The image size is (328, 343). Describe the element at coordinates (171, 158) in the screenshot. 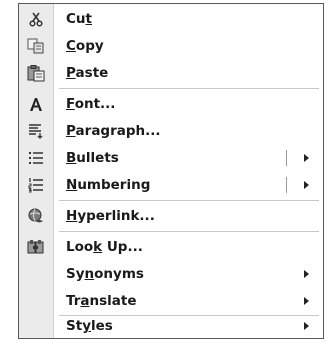

I see `menu-item-bullets: Bullets` at that location.